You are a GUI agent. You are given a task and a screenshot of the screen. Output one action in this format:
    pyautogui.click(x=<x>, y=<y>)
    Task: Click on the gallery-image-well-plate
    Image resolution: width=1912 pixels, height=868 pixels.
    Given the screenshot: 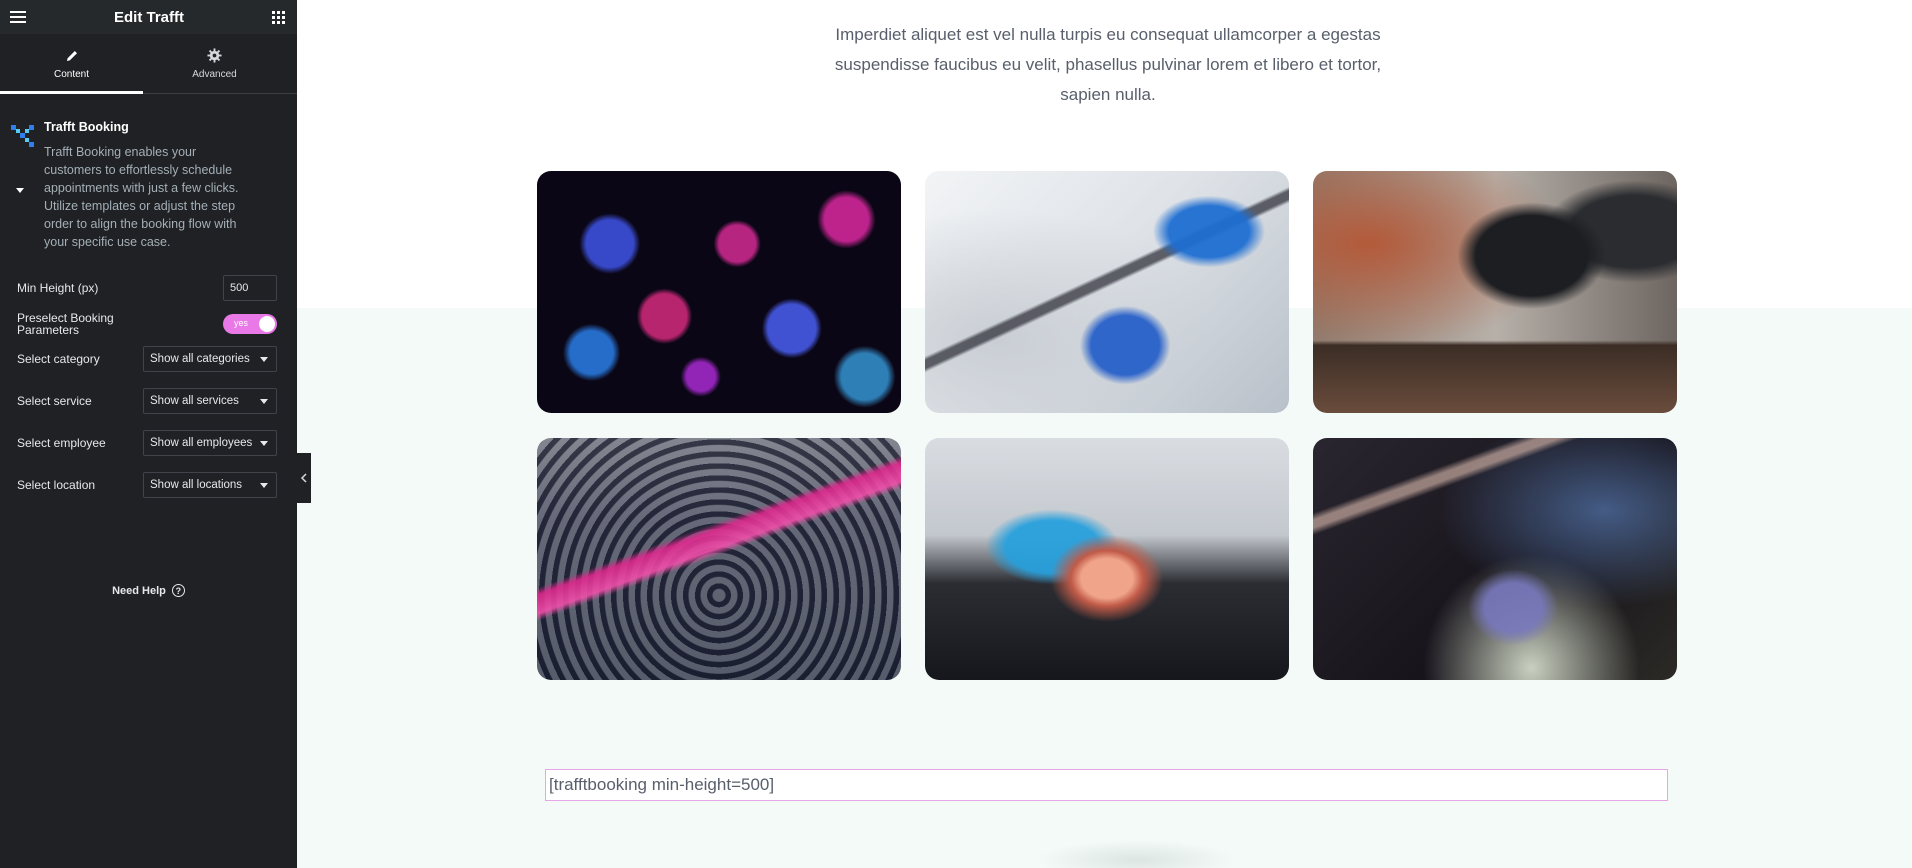 What is the action you would take?
    pyautogui.click(x=719, y=559)
    